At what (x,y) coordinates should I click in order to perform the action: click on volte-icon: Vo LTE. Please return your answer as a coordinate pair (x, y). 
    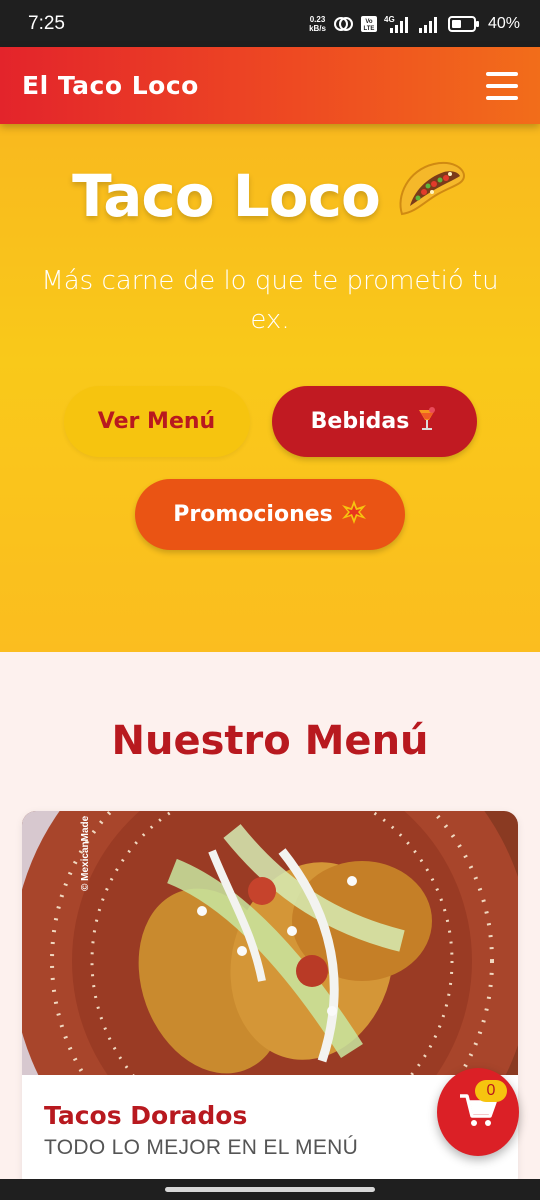
    Looking at the image, I should click on (369, 24).